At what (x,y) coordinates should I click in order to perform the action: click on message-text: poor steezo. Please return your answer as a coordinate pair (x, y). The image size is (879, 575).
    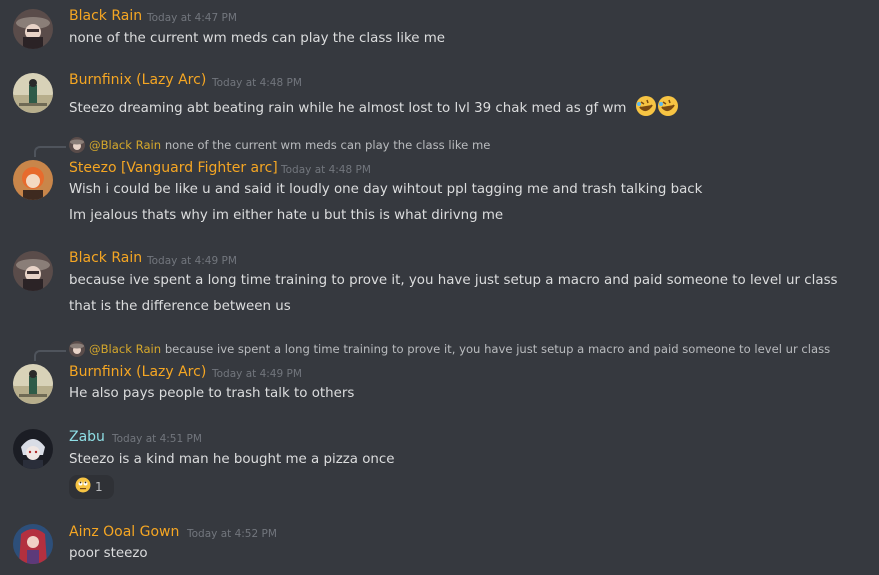
    Looking at the image, I should click on (108, 553).